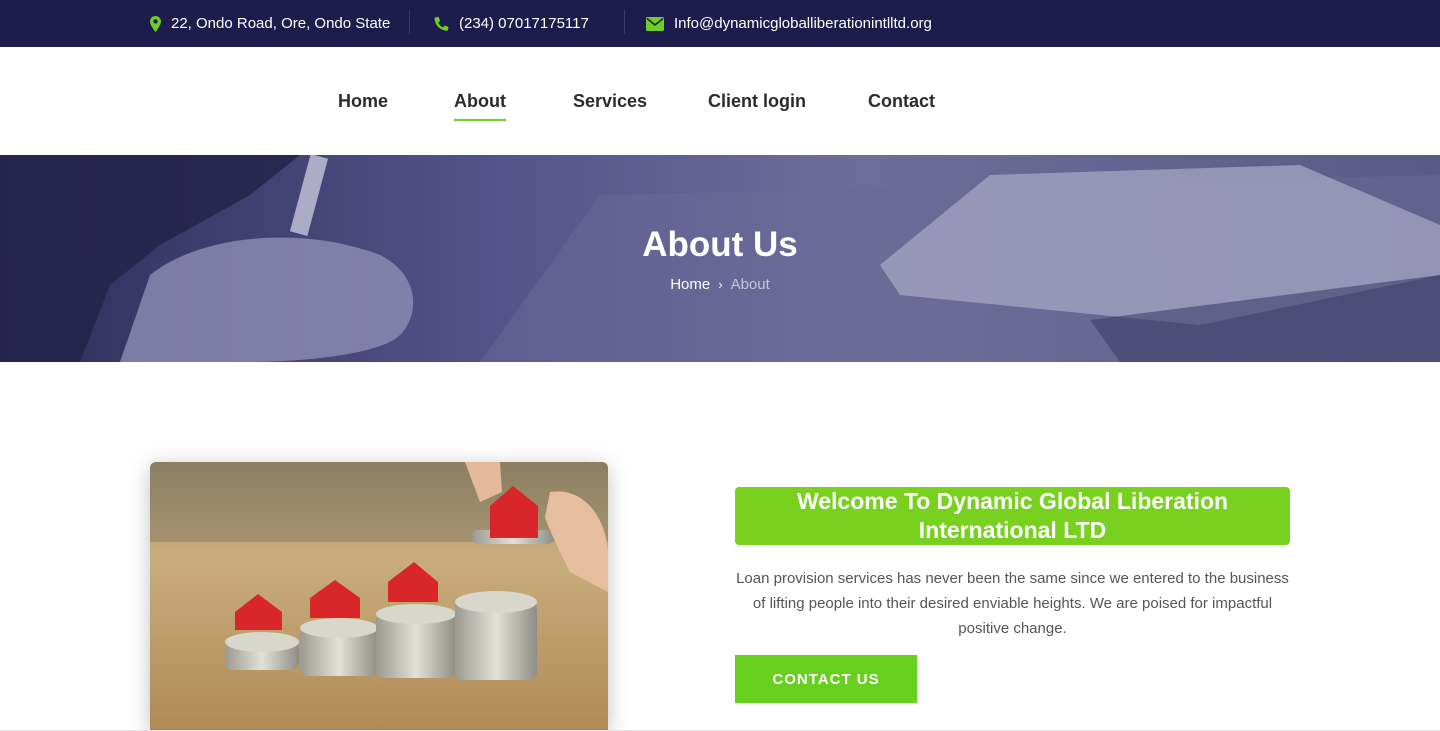  Describe the element at coordinates (363, 101) in the screenshot. I see `nav-home: Home` at that location.